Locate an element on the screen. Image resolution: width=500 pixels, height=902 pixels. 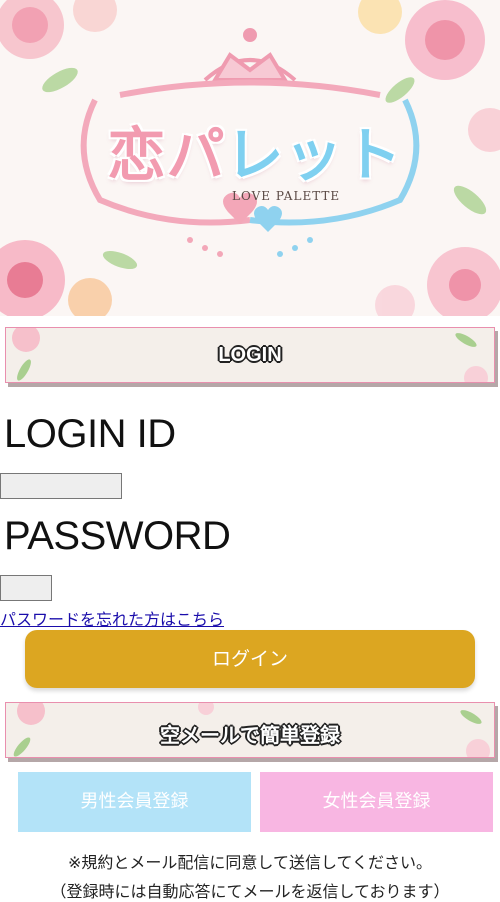
male-register-button: 男性会員登録 is located at coordinates (134, 802).